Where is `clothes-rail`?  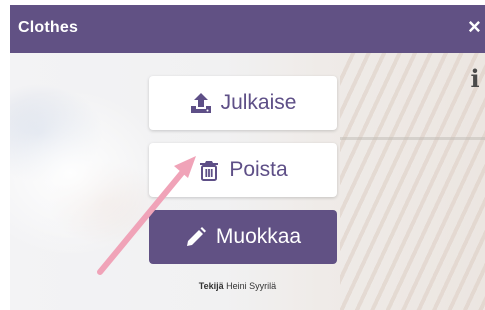
clothes-rail is located at coordinates (412, 138).